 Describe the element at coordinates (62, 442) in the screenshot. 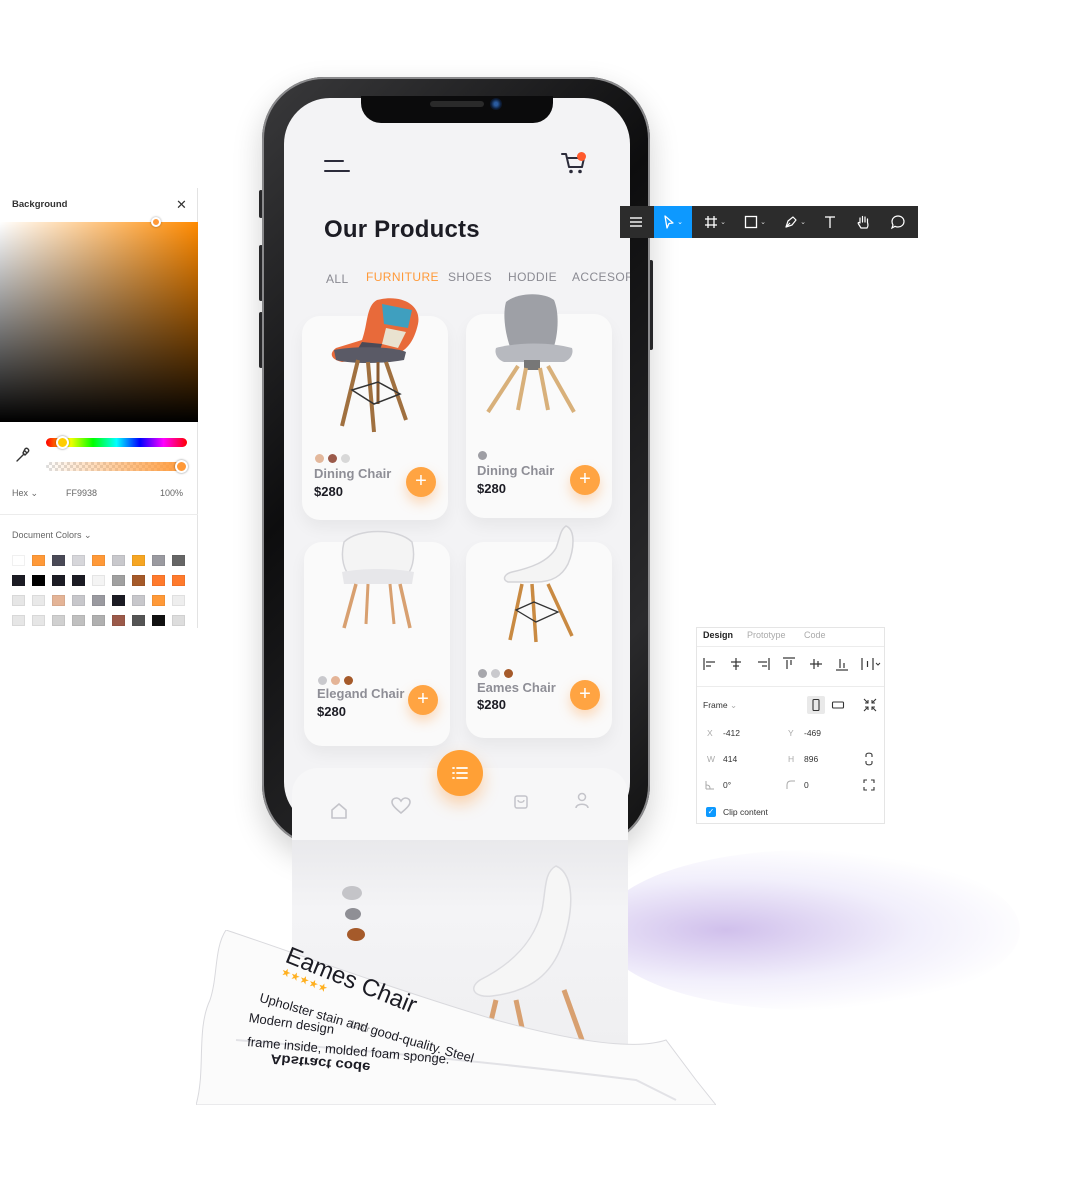

I see `hue-handle` at that location.